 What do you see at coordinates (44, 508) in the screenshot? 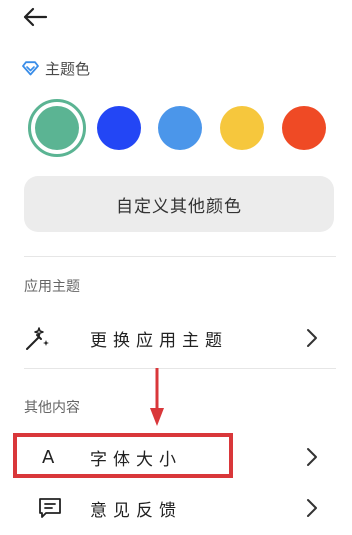
I see `message-icon` at bounding box center [44, 508].